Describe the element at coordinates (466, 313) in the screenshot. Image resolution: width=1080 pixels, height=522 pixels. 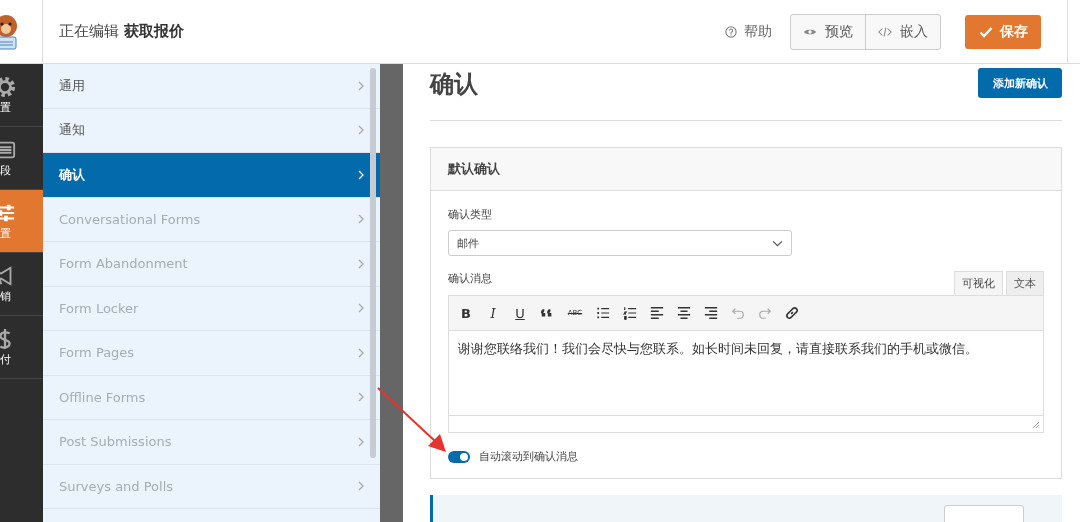
I see `bold-button: B` at that location.